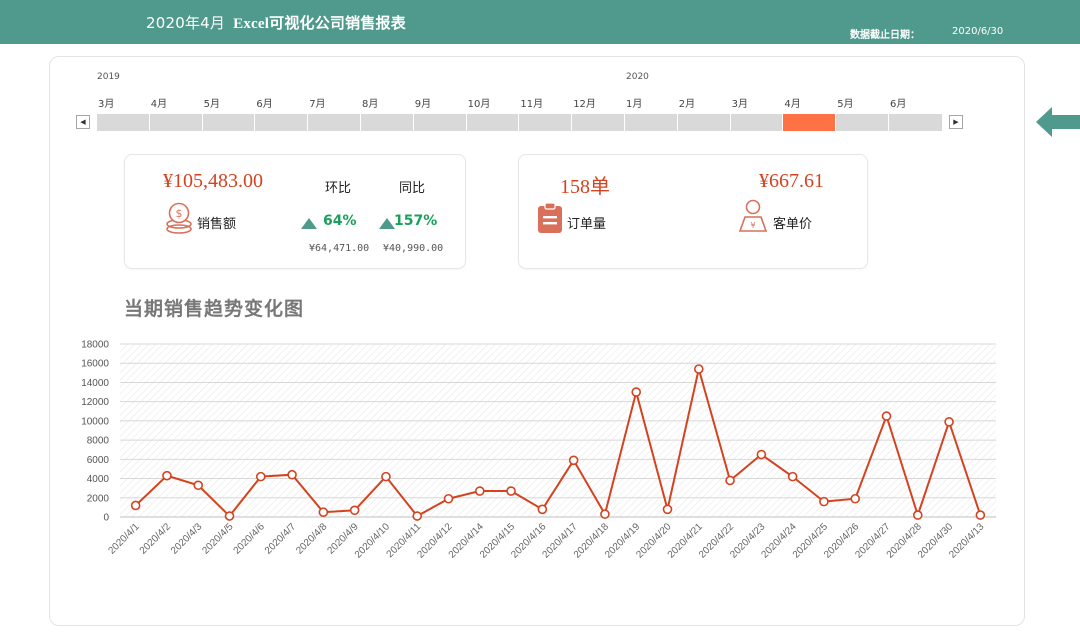  I want to click on year-label-2020: 2020, so click(637, 77).